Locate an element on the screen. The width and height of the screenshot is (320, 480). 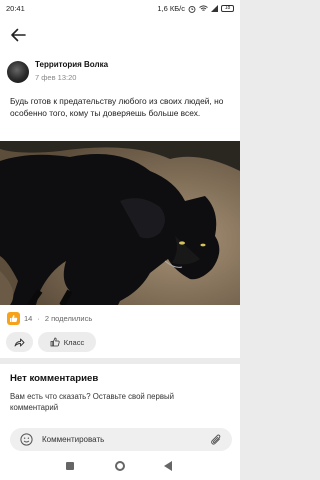
share-button is located at coordinates (19, 342).